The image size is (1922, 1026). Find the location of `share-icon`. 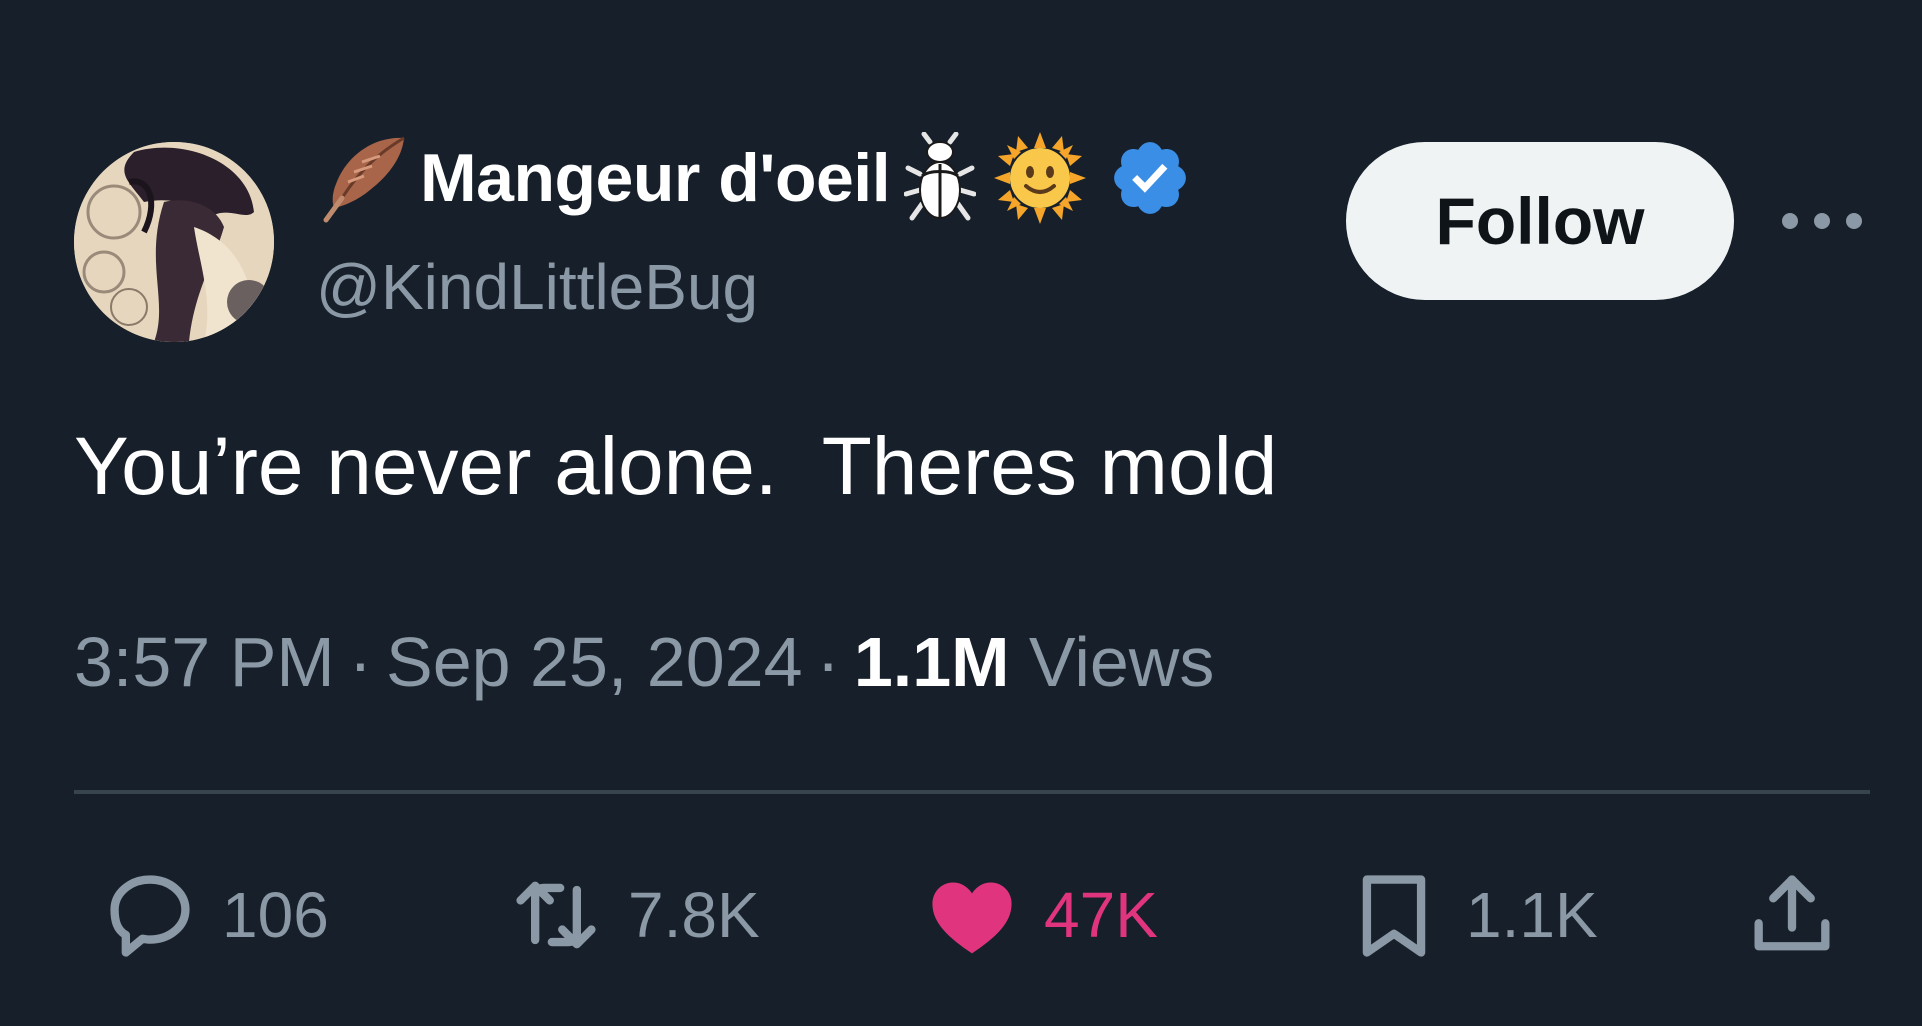

share-icon is located at coordinates (1792, 913).